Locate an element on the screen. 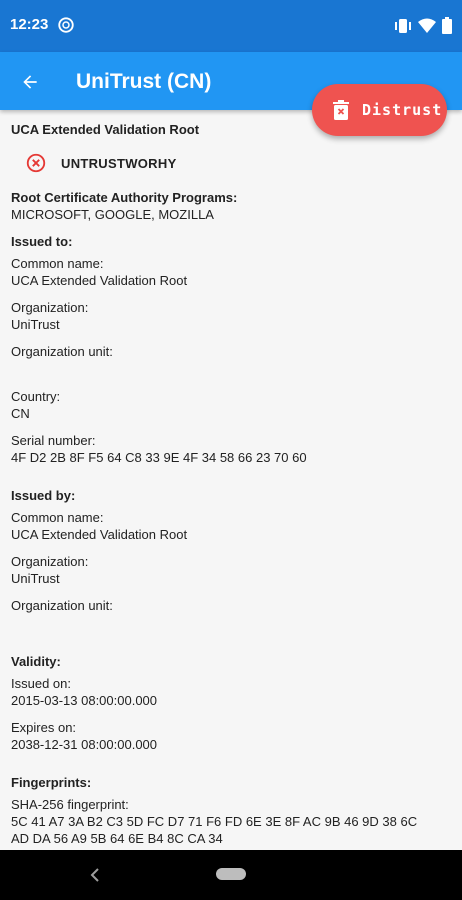  certificate-name: UCA Extended Validation Root is located at coordinates (105, 129).